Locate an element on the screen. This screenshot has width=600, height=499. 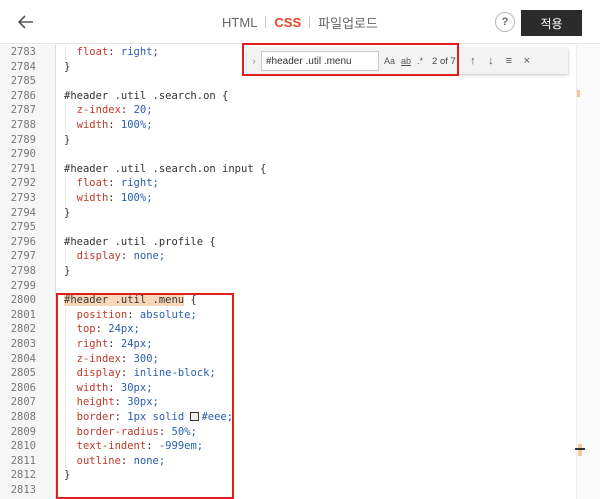
line-number: 2786 is located at coordinates (23, 95).